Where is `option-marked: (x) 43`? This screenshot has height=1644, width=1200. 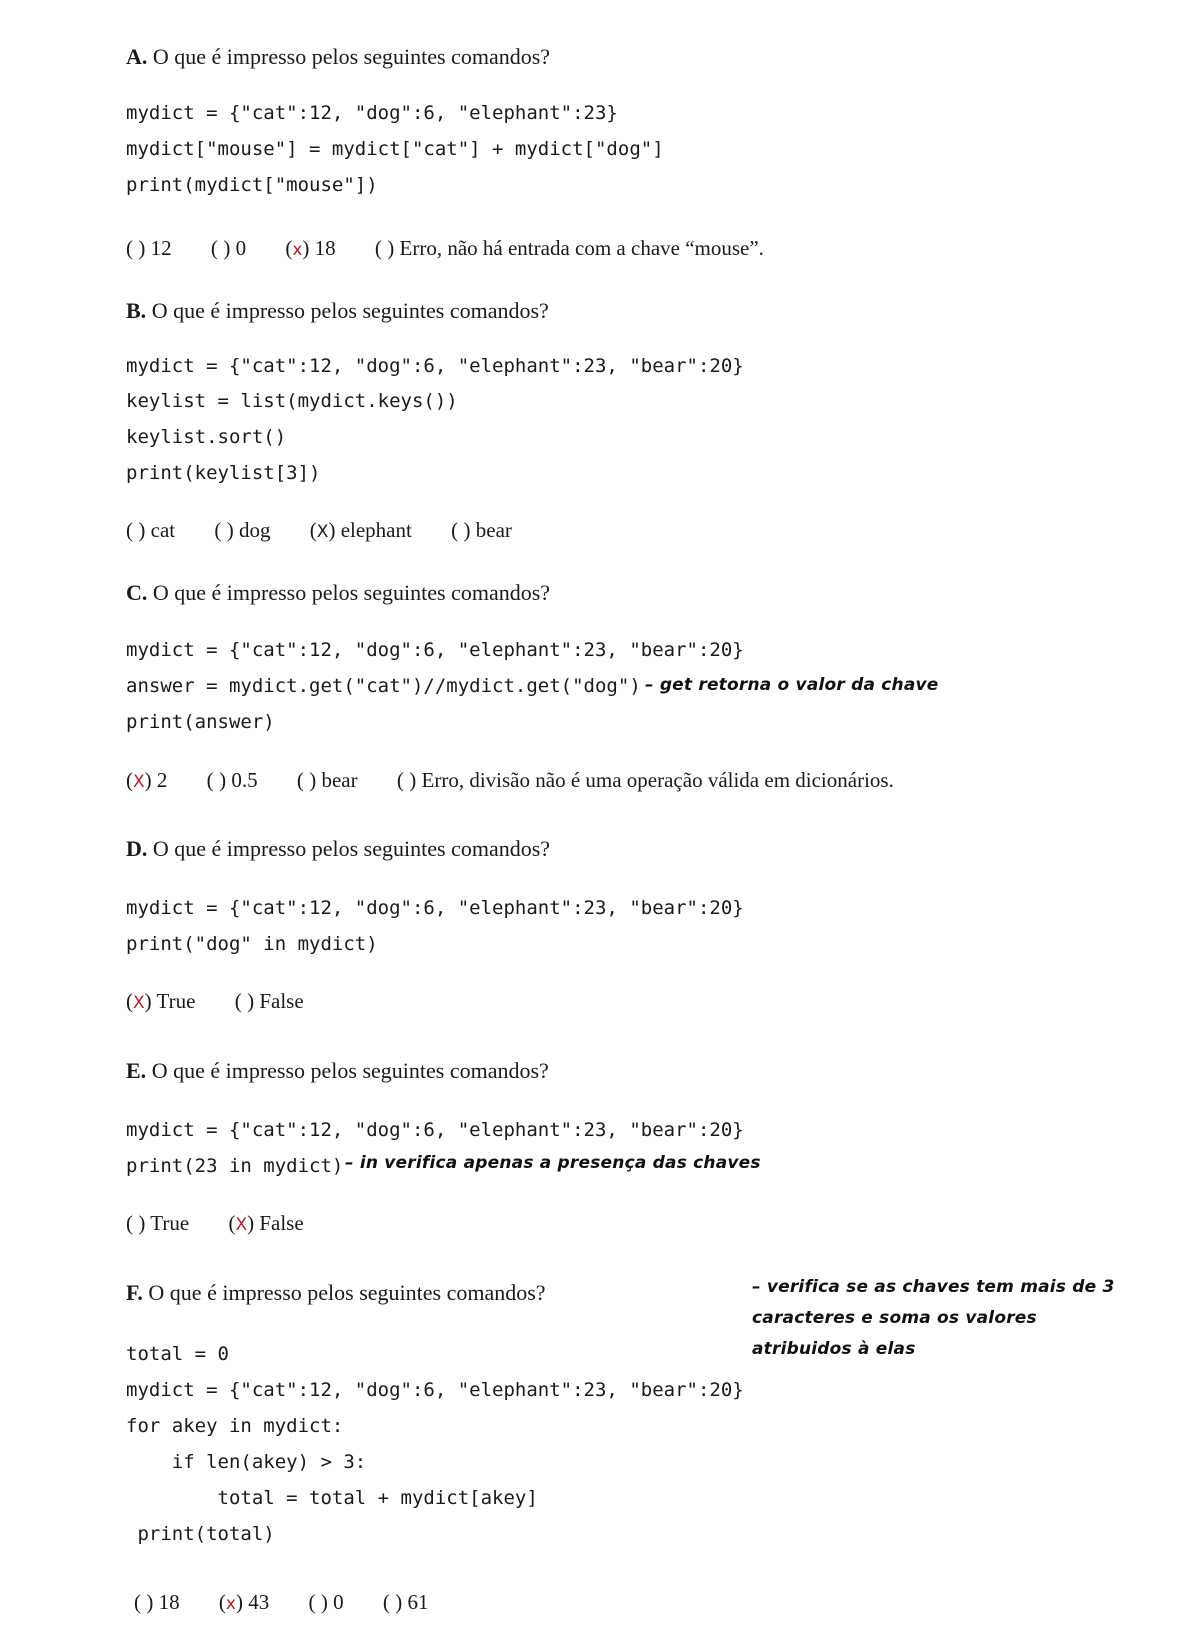 option-marked: (x) 43 is located at coordinates (244, 1602).